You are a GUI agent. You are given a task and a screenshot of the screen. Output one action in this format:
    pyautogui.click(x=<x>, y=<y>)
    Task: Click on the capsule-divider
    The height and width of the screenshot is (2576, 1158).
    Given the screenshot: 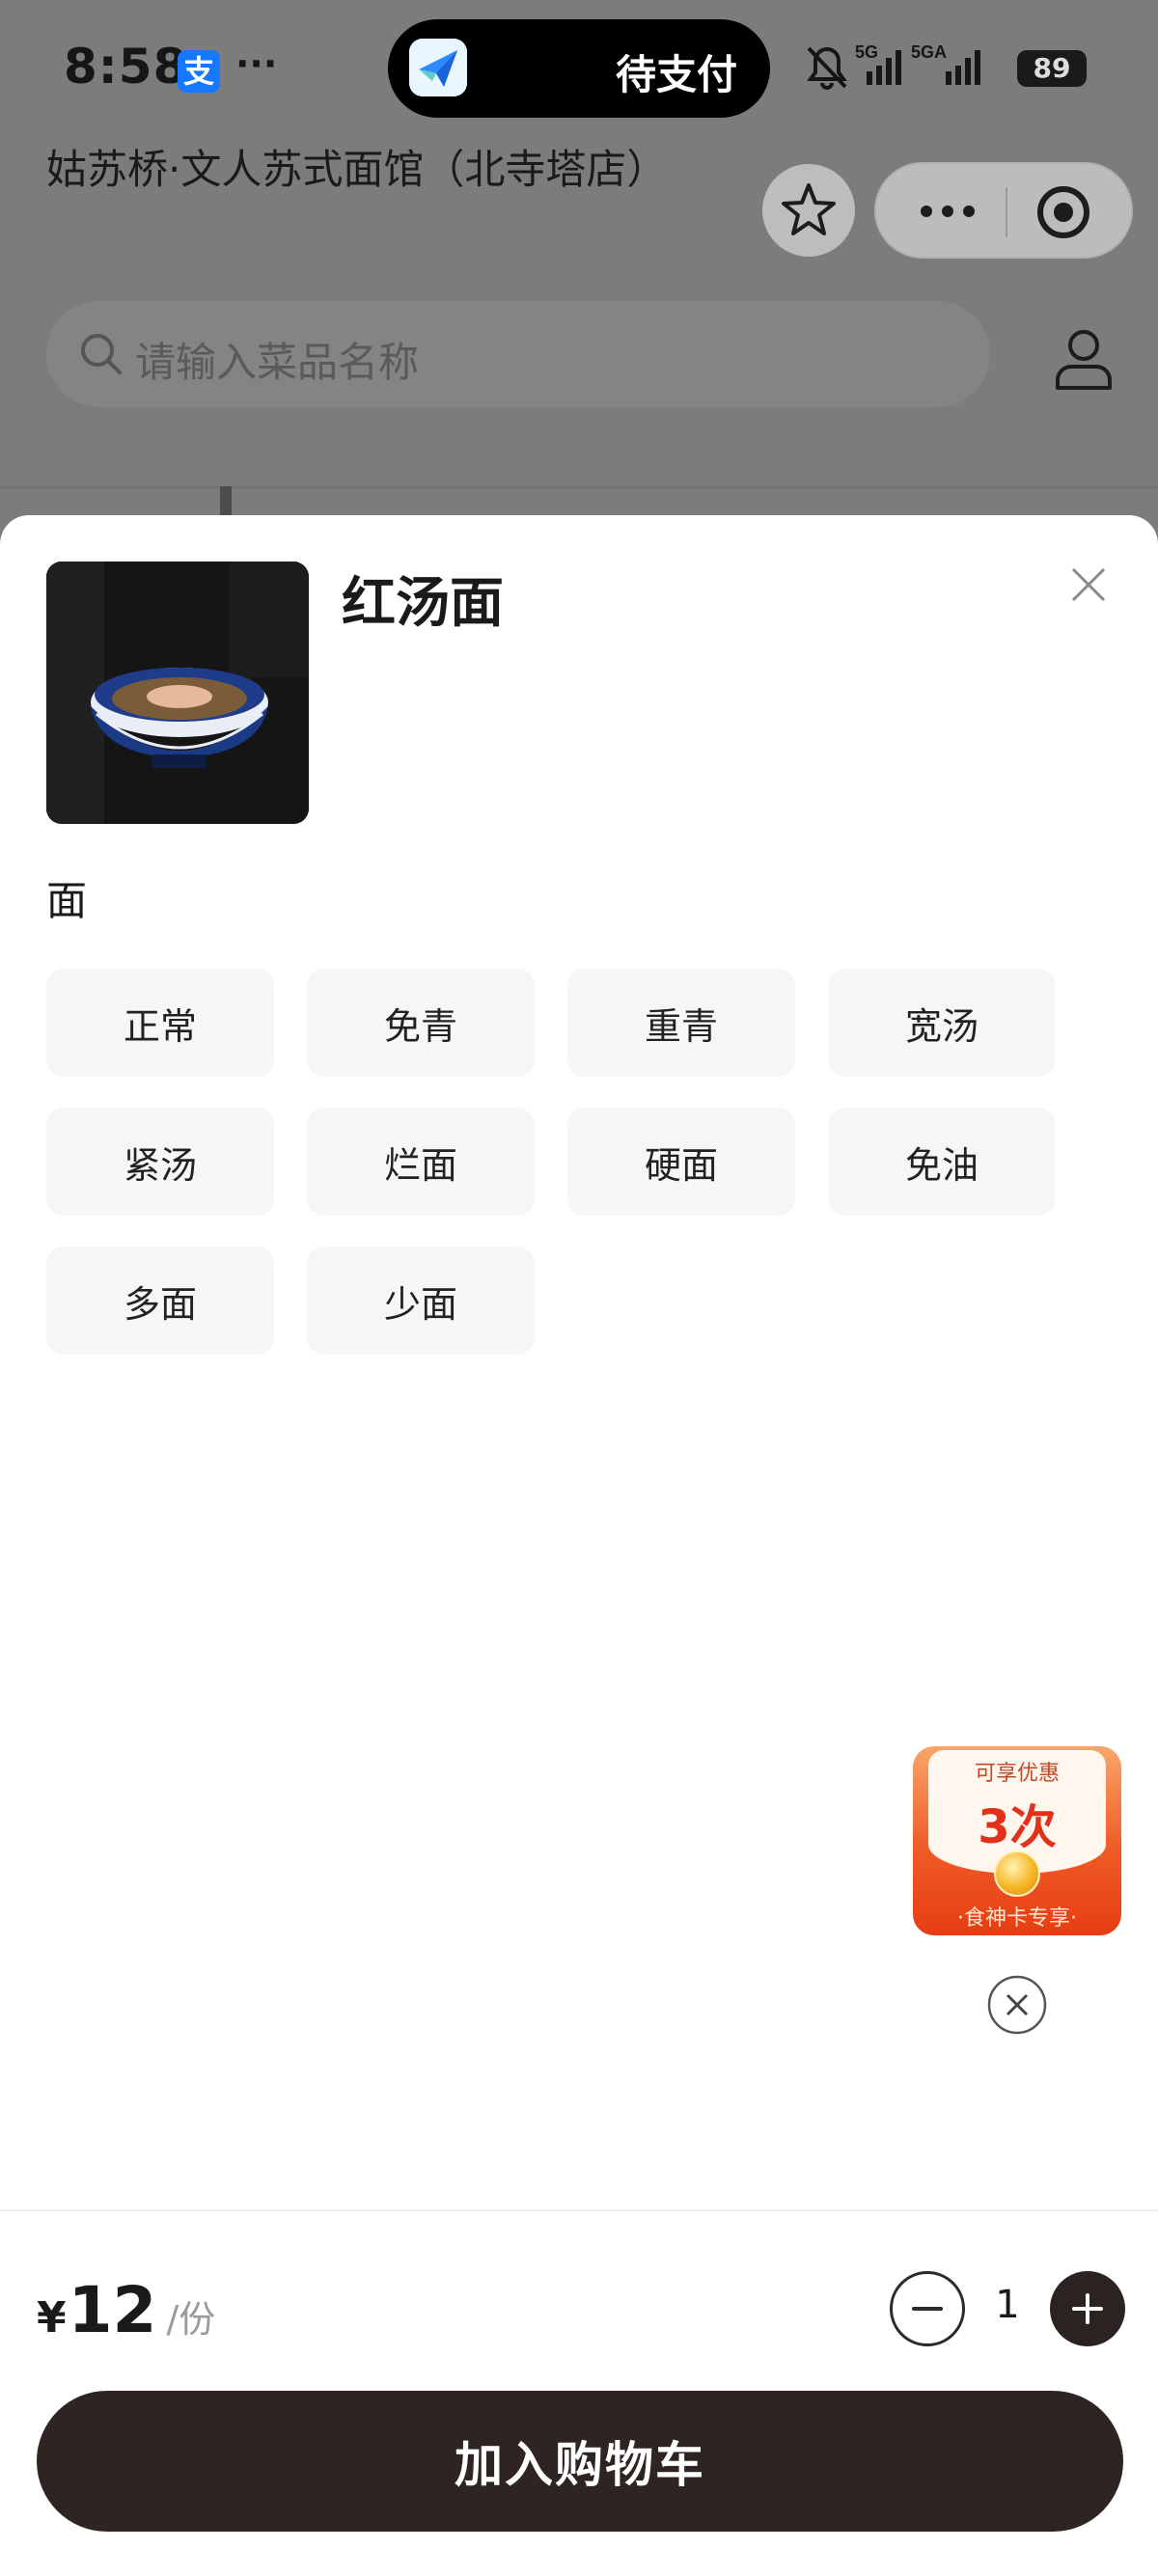 What is the action you would take?
    pyautogui.click(x=1006, y=212)
    